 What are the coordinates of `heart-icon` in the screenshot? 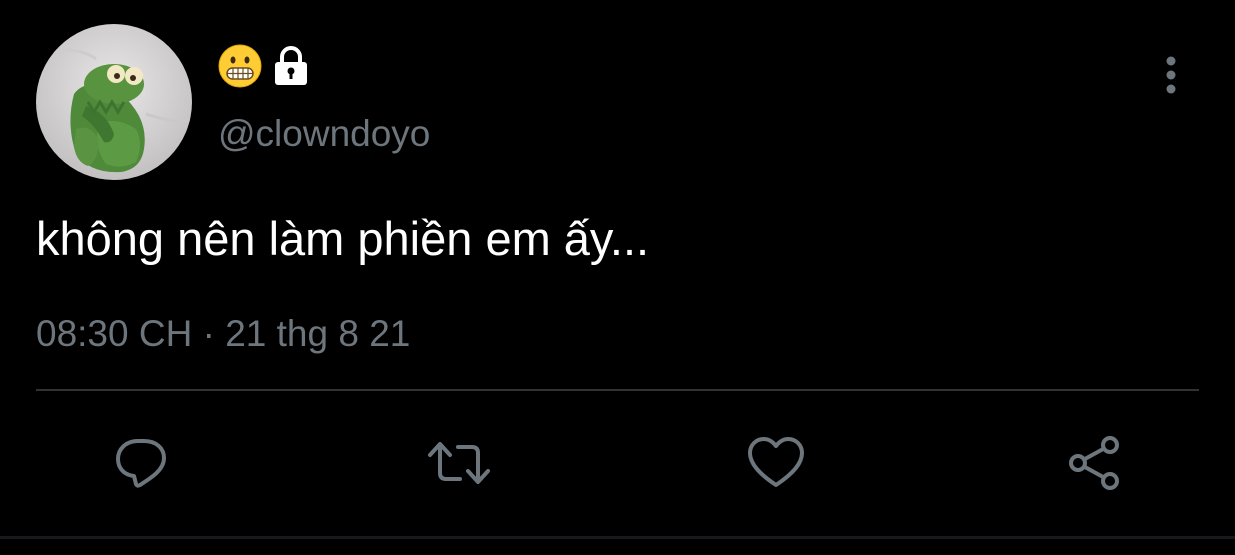 It's located at (776, 462).